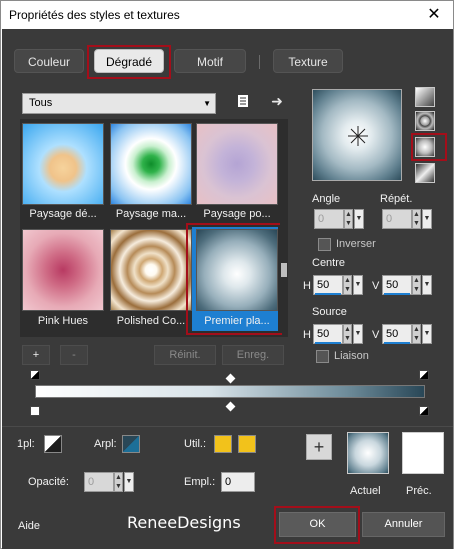 The width and height of the screenshot is (454, 549). I want to click on rectangular-style-icon, so click(425, 121).